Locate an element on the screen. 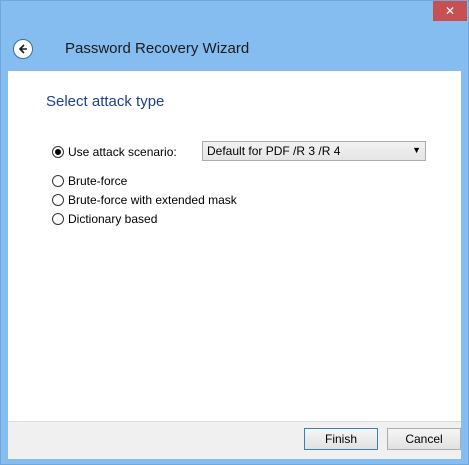 This screenshot has width=469, height=465. cancel-button: Cancel is located at coordinates (424, 439).